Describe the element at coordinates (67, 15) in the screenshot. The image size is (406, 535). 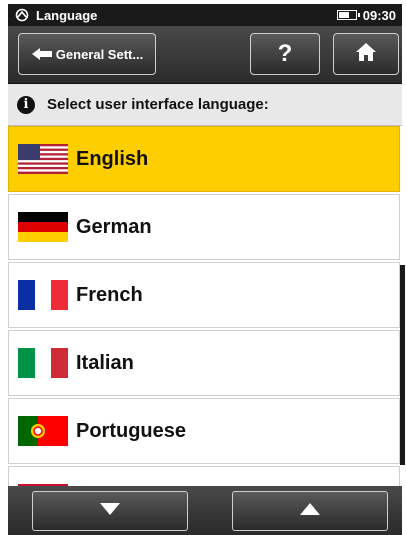
I see `status-title: Language` at that location.